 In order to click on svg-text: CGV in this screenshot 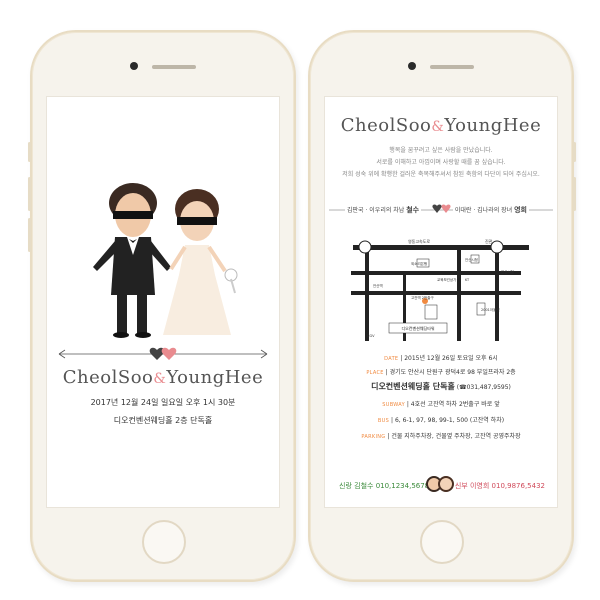, I will do `click(371, 336)`.